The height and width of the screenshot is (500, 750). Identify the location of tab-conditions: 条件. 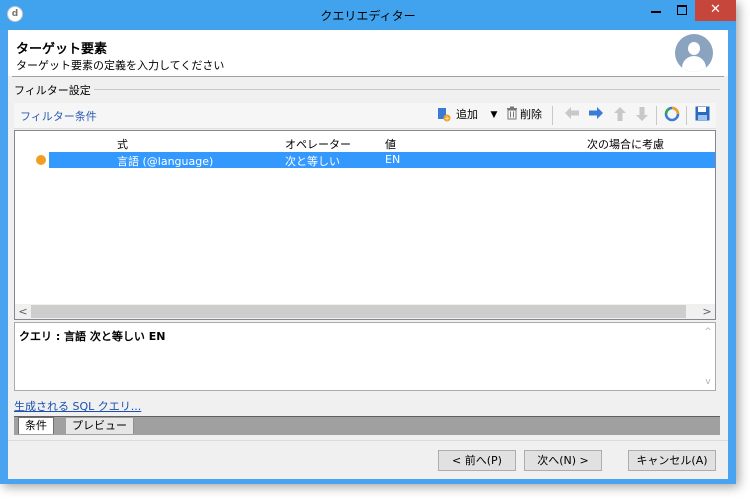
(36, 425).